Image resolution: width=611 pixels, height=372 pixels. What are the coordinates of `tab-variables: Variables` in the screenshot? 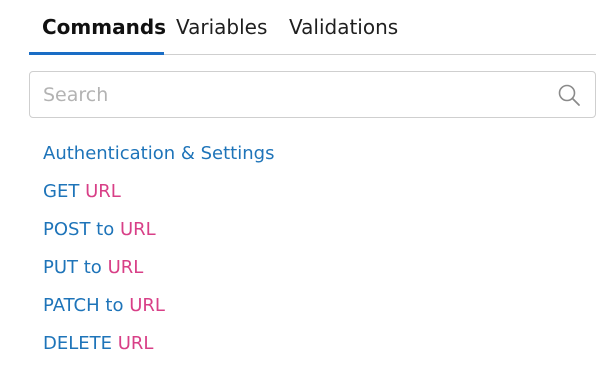 It's located at (221, 35).